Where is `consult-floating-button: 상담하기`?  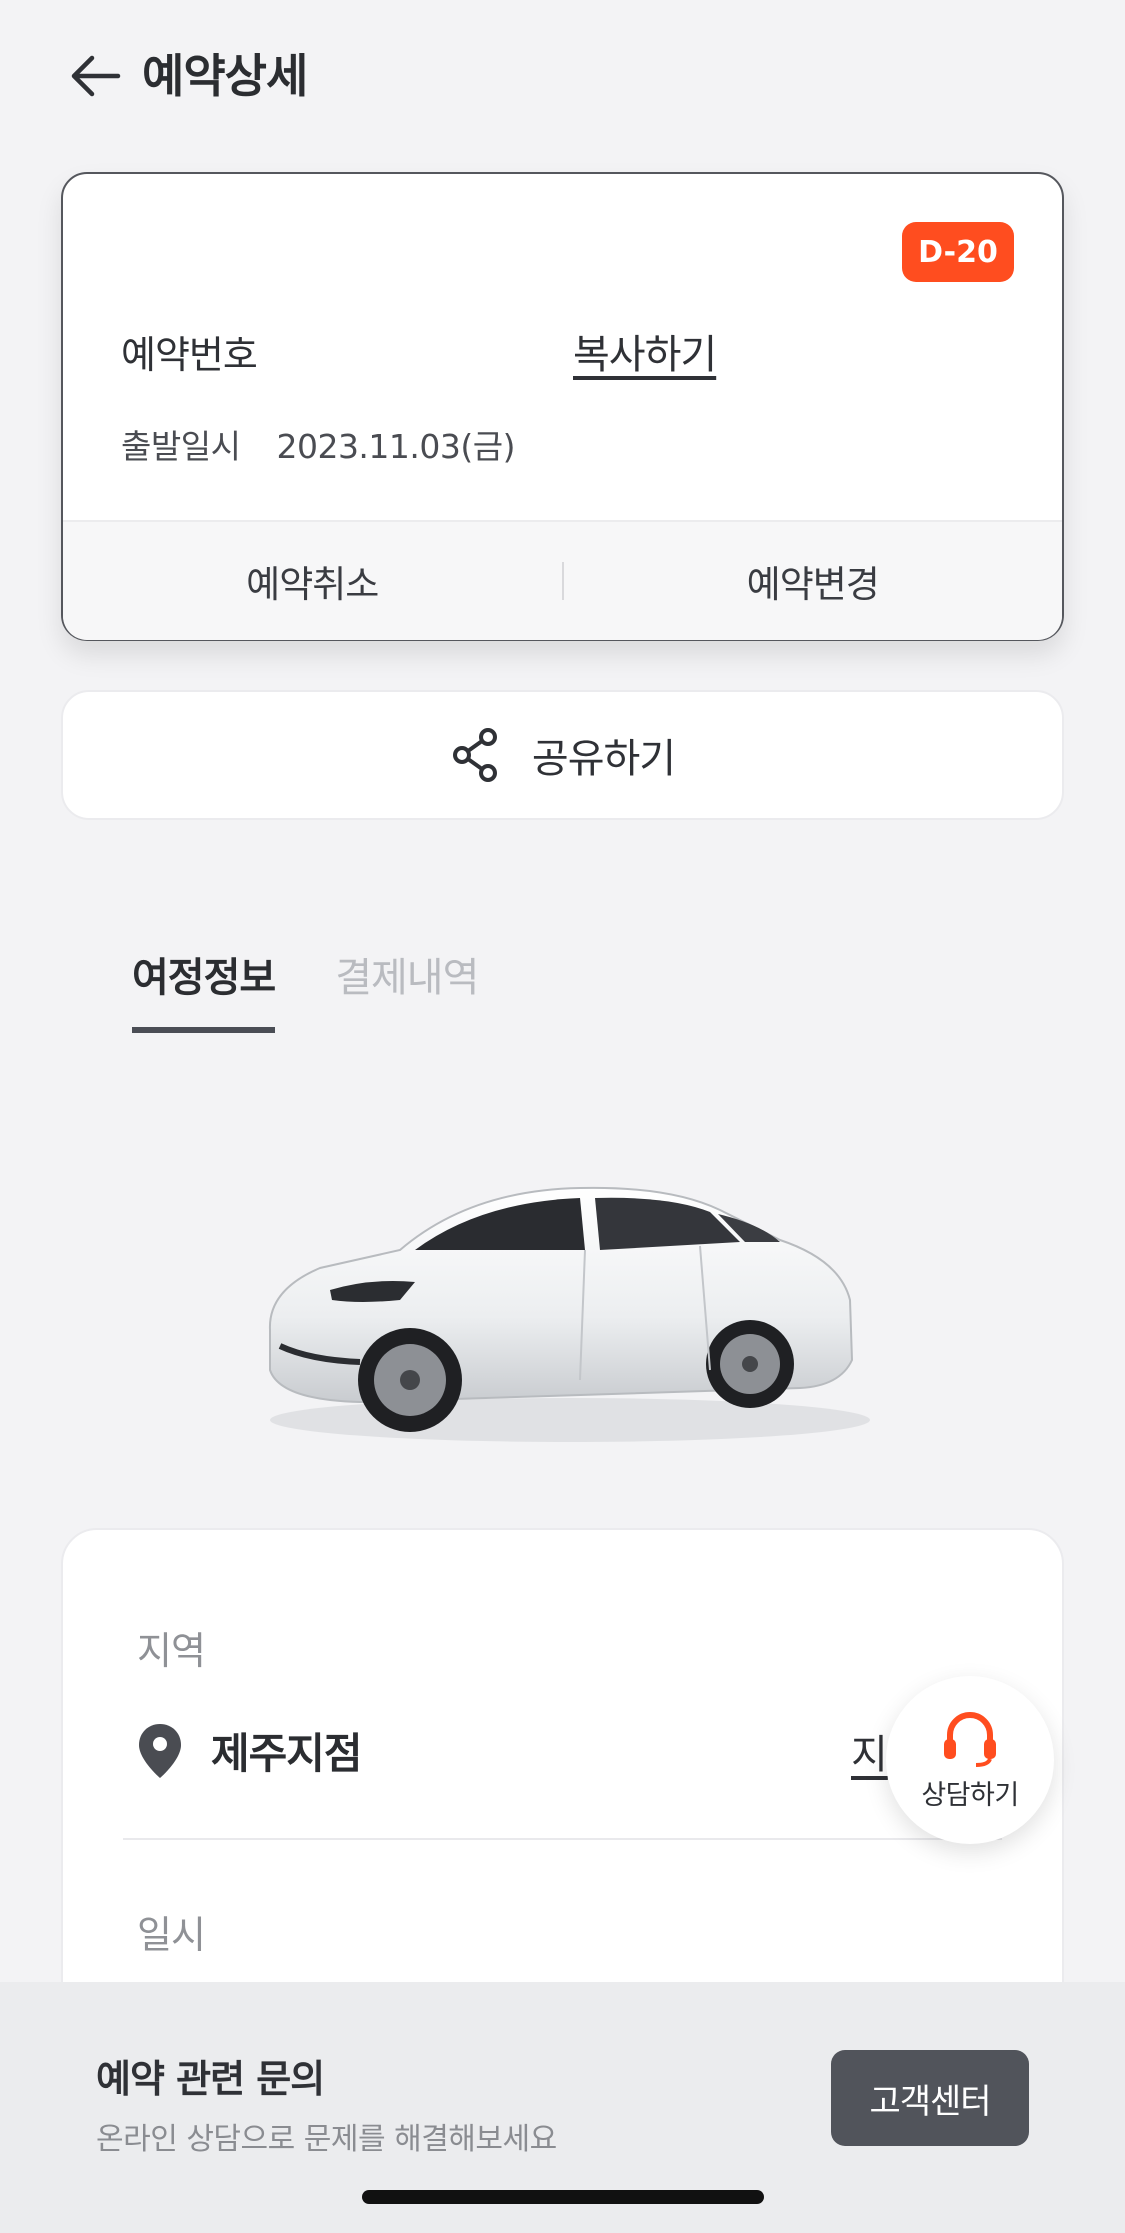 consult-floating-button: 상담하기 is located at coordinates (970, 1760).